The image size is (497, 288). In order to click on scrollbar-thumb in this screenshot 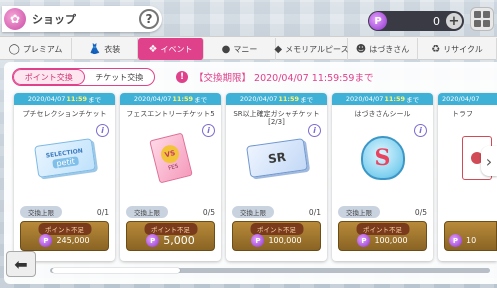, I will do `click(116, 270)`.